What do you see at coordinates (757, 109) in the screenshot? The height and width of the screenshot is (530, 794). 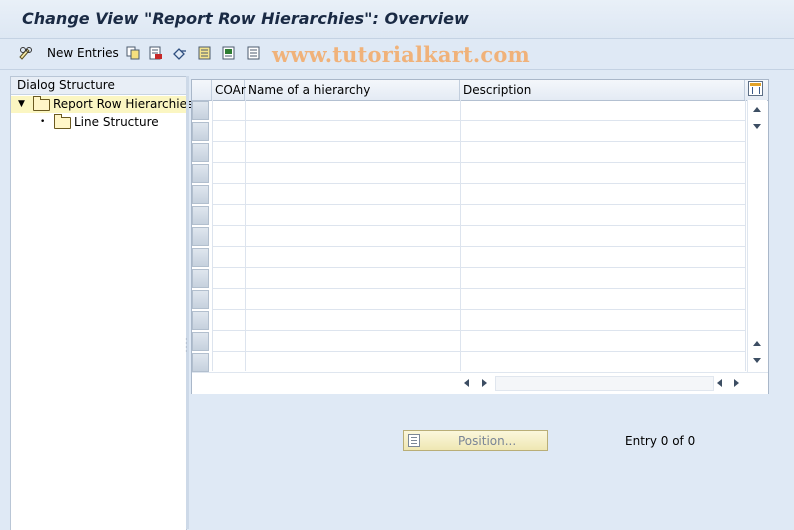 I see `scroll-up-icon` at bounding box center [757, 109].